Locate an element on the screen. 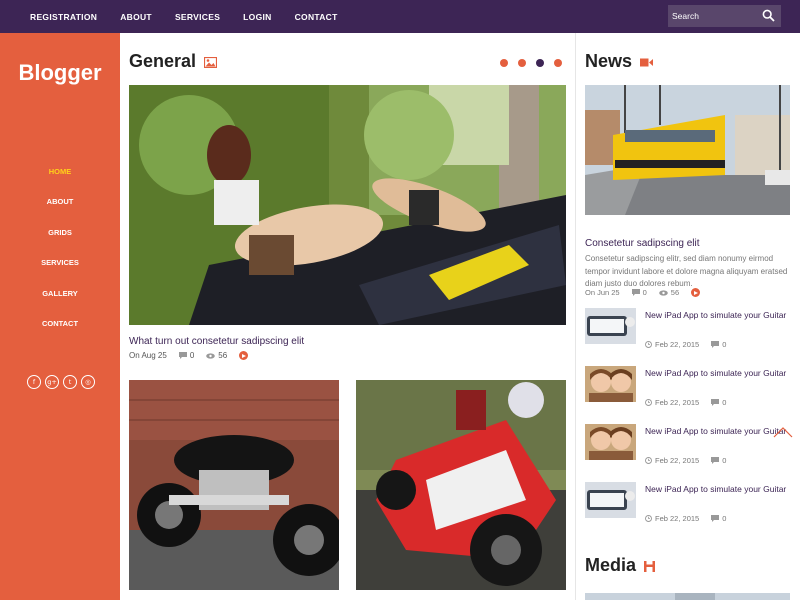 The image size is (800, 600). search-icon is located at coordinates (768, 15).